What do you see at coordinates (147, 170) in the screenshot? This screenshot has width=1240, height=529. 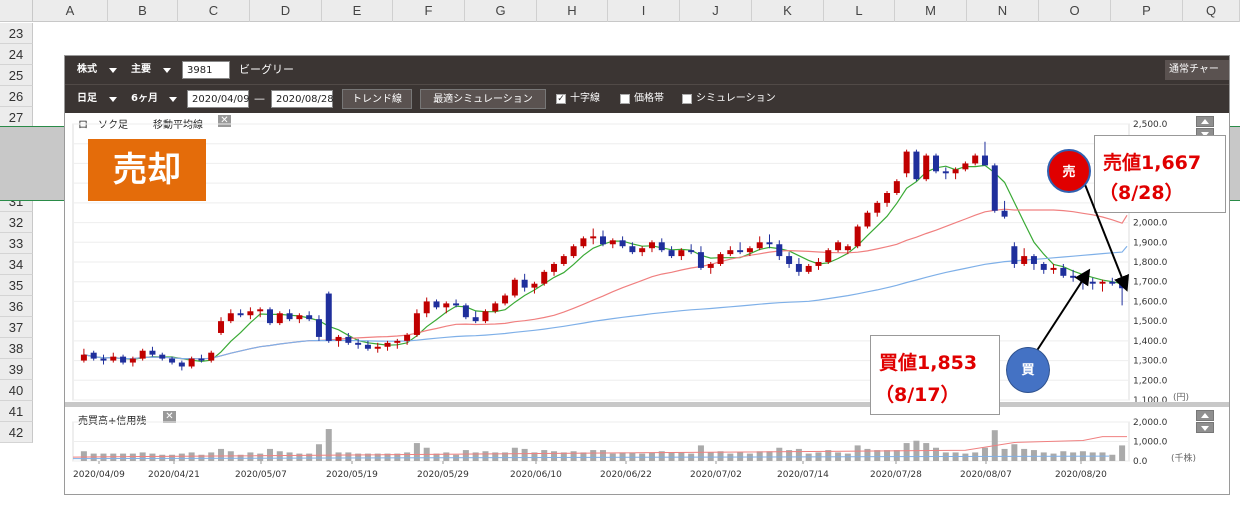 I see `sell-badge: 売却` at bounding box center [147, 170].